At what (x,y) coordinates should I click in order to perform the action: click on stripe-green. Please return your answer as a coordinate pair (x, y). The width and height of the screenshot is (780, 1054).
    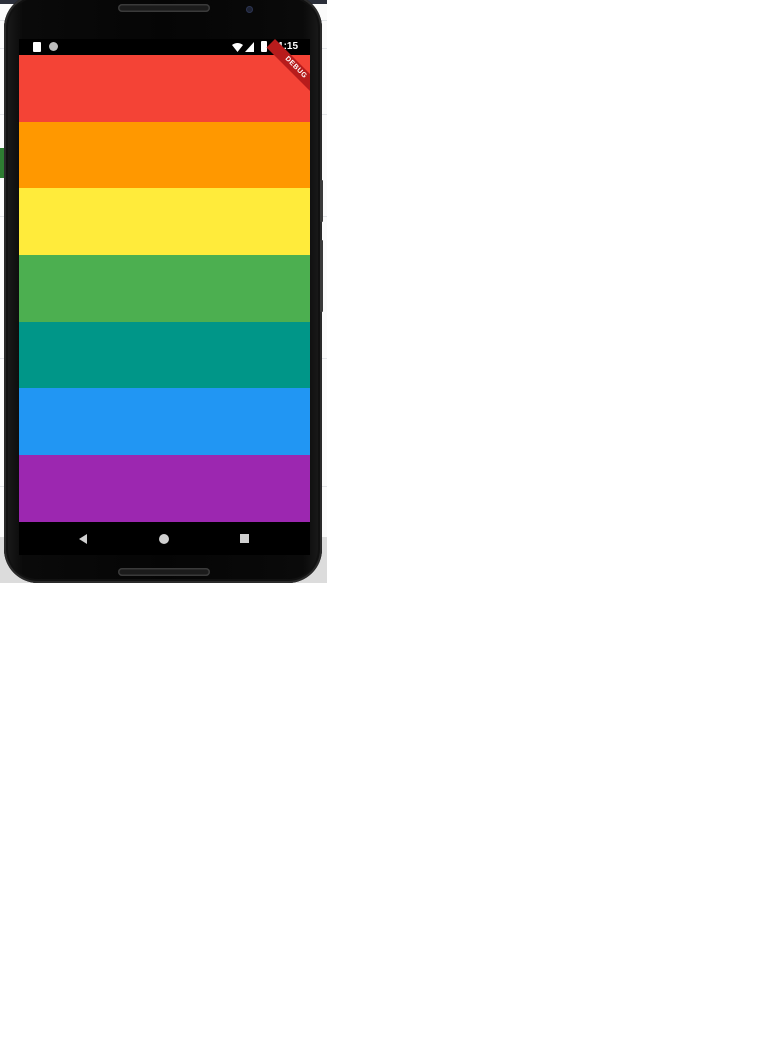
    Looking at the image, I should click on (164, 288).